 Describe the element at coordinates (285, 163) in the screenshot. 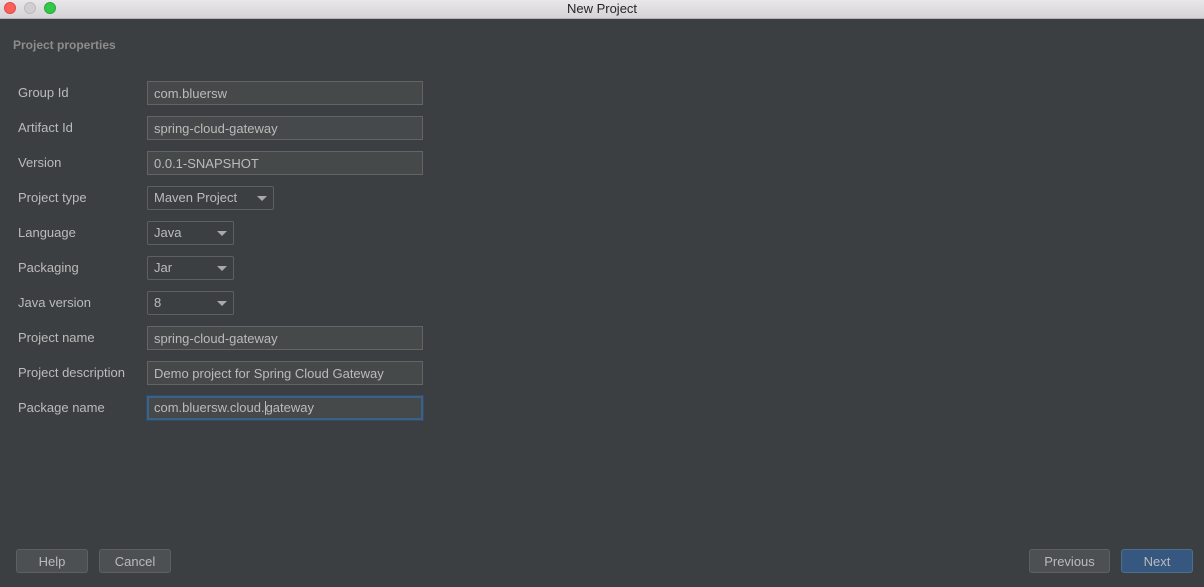

I see `version-input` at that location.